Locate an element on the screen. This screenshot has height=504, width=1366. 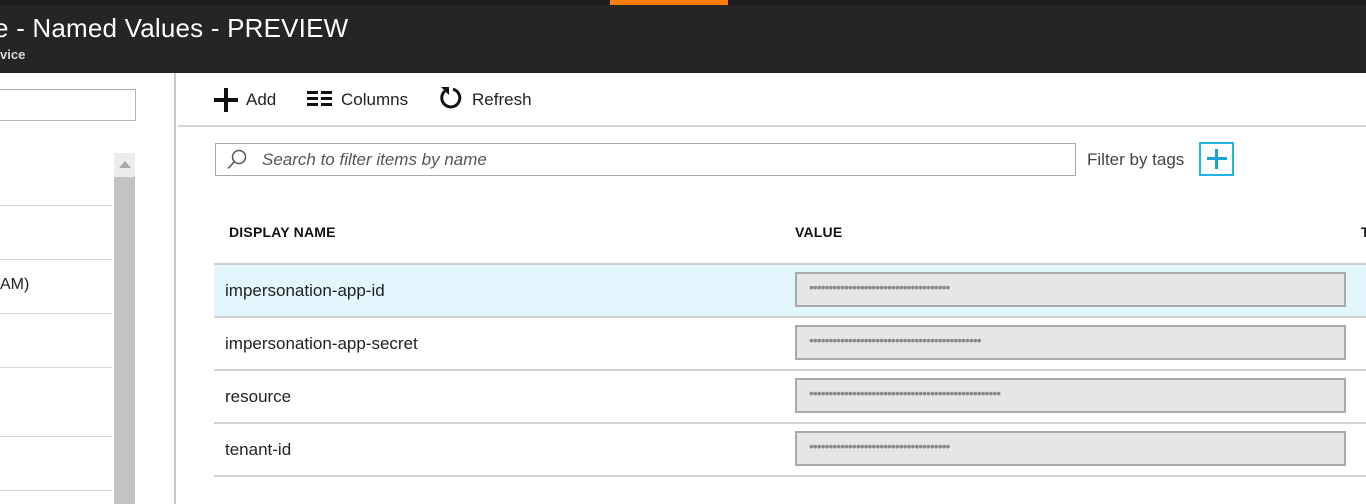
refresh-button-label: Refresh is located at coordinates (502, 99).